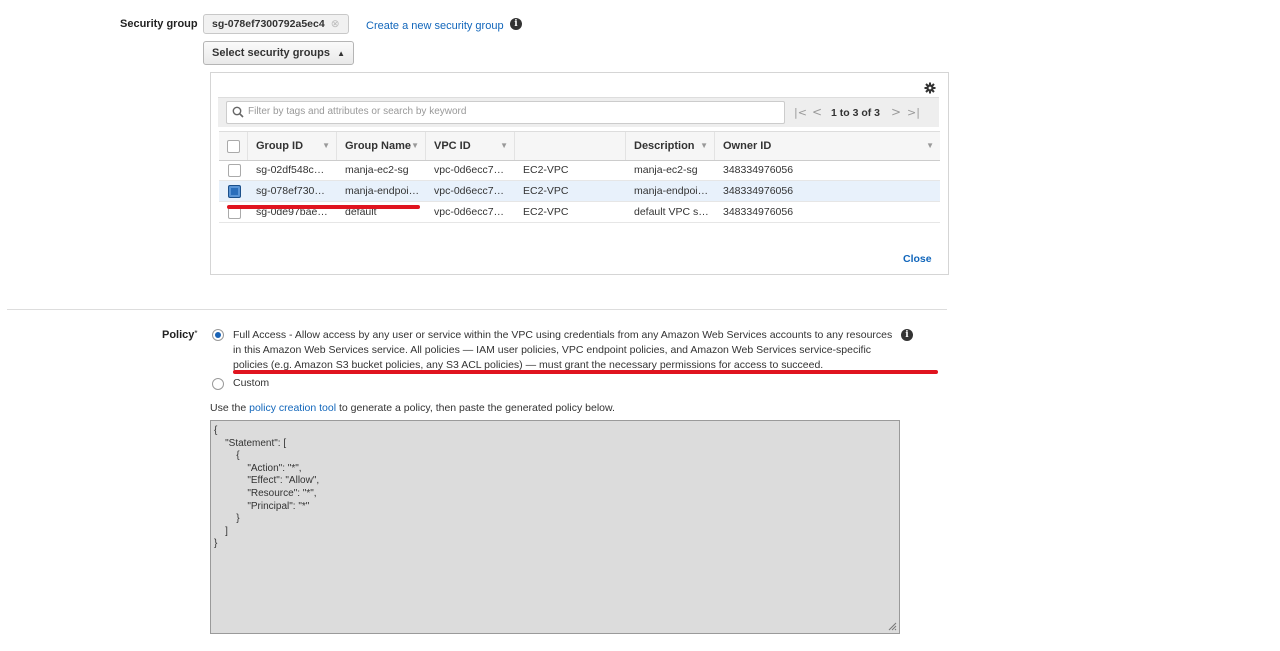  What do you see at coordinates (516, 24) in the screenshot?
I see `info-icon: i` at bounding box center [516, 24].